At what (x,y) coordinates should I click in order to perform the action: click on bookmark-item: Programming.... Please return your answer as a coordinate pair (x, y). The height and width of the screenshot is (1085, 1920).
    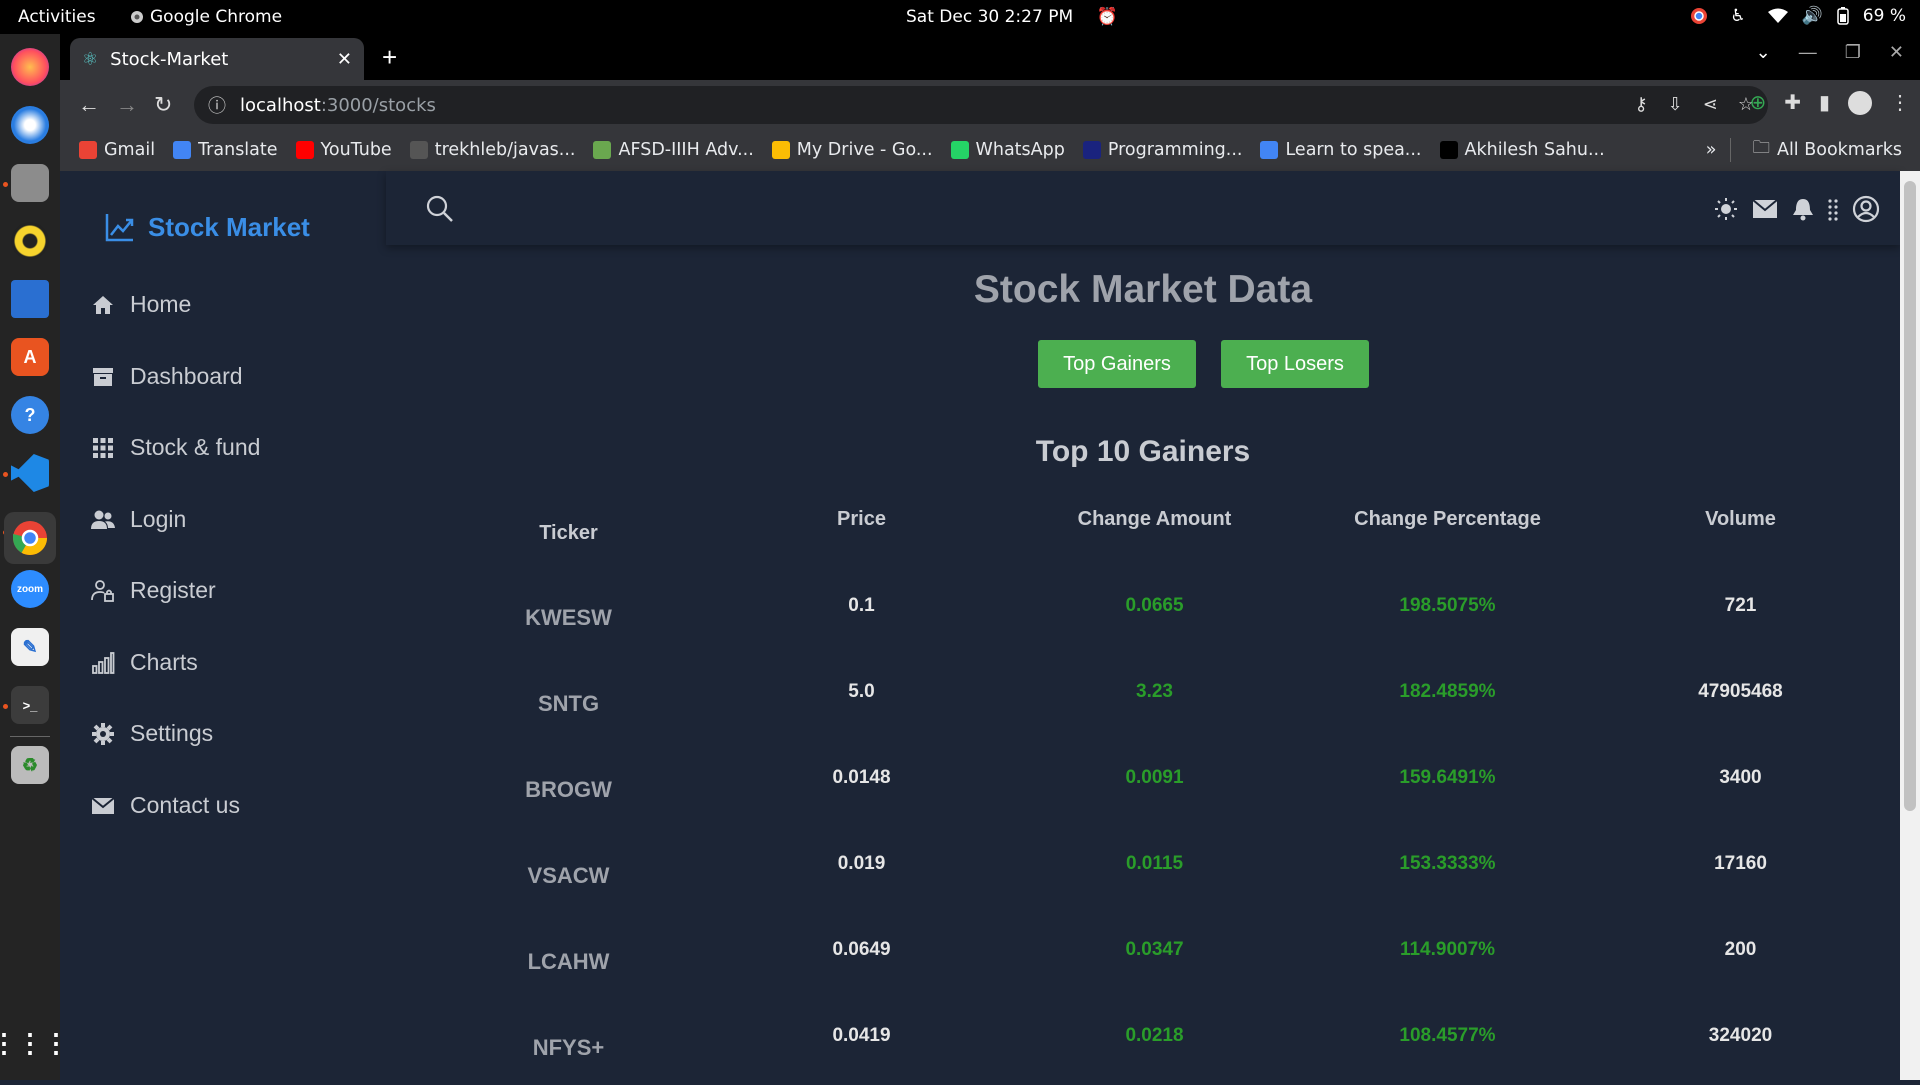
    Looking at the image, I should click on (1163, 150).